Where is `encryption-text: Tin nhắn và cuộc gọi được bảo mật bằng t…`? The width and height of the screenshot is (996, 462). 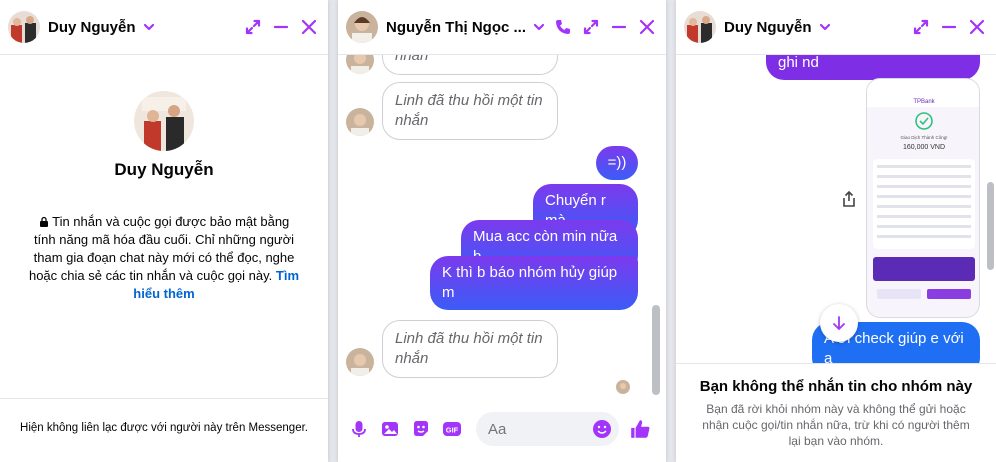
encryption-text: Tin nhắn và cuộc gọi được bảo mật bằng t… is located at coordinates (161, 248).